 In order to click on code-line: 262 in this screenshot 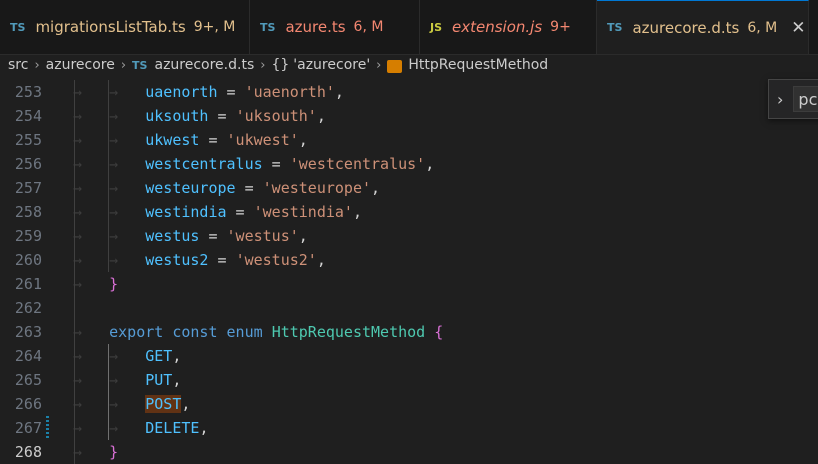, I will do `click(409, 308)`.